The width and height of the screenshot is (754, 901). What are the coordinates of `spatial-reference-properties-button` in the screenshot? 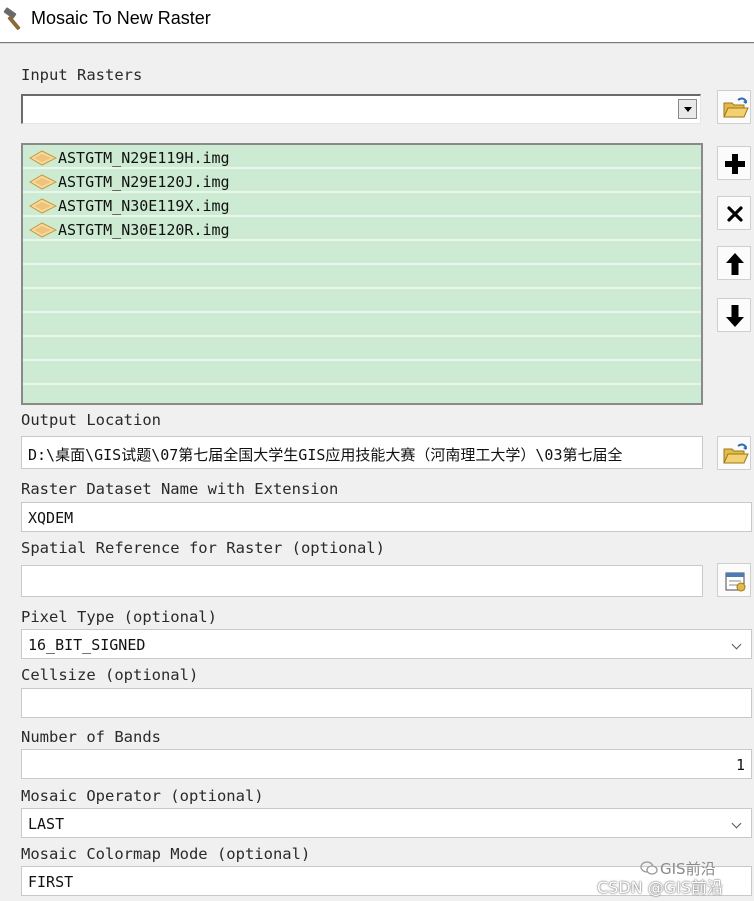 It's located at (734, 580).